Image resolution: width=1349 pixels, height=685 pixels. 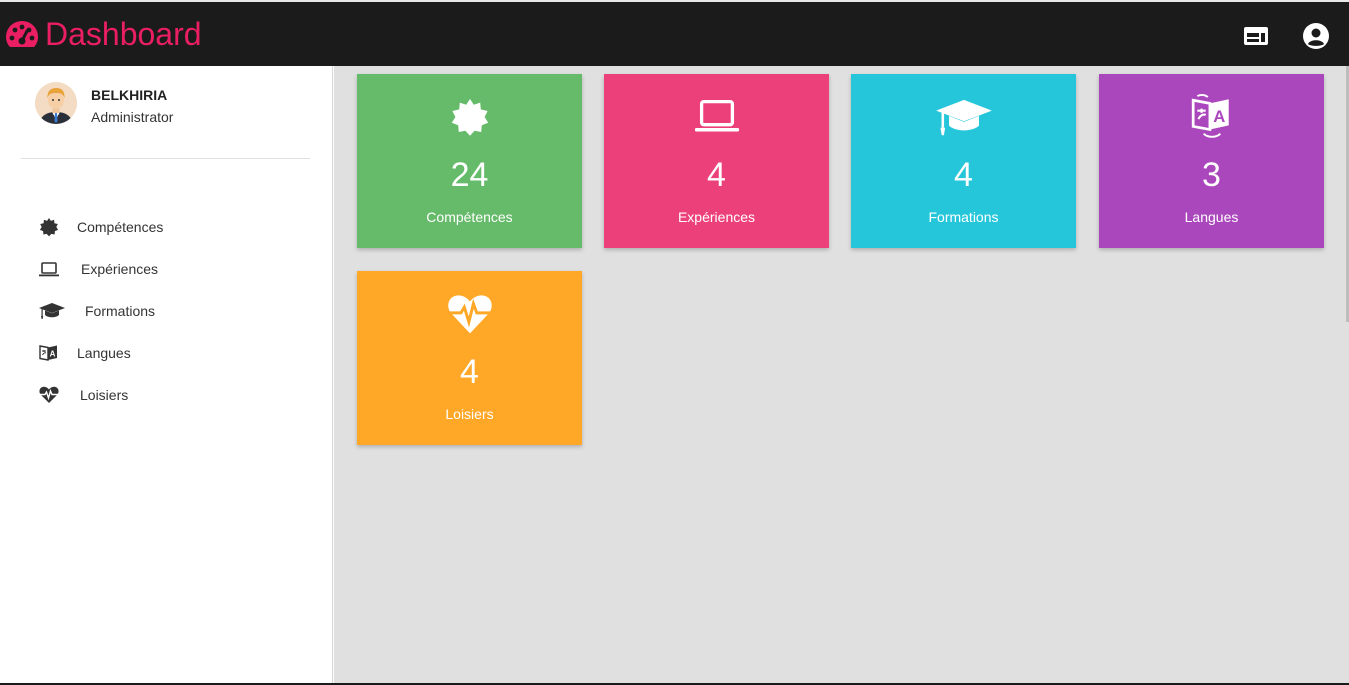 What do you see at coordinates (963, 217) in the screenshot?
I see `card-label: Formations` at bounding box center [963, 217].